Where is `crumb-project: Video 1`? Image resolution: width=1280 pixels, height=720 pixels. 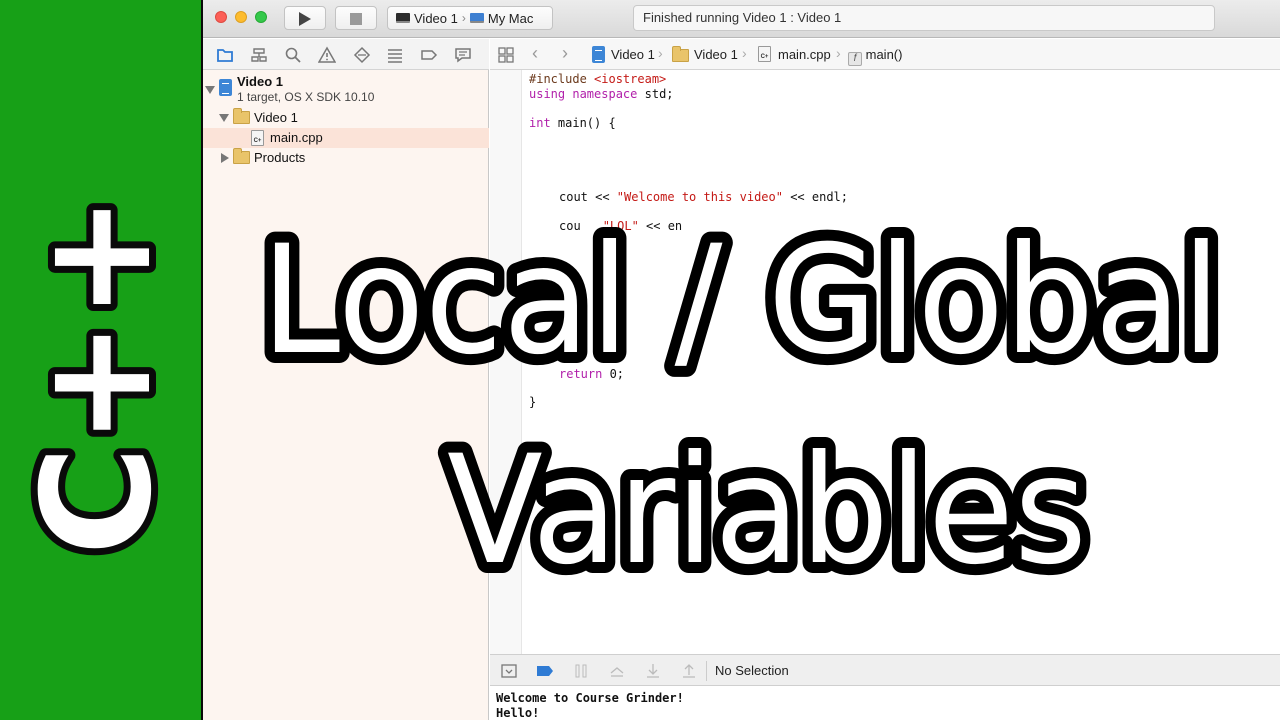
crumb-project: Video 1 is located at coordinates (633, 54).